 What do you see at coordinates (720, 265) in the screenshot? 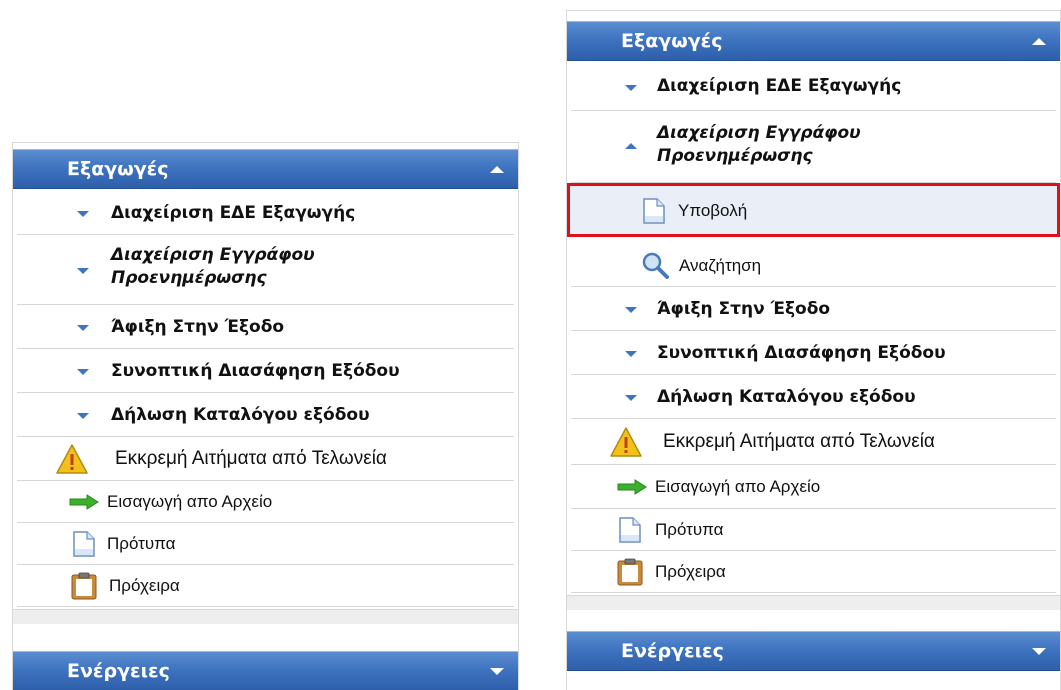
I see `menu-item-label: Αναζήτηση` at bounding box center [720, 265].